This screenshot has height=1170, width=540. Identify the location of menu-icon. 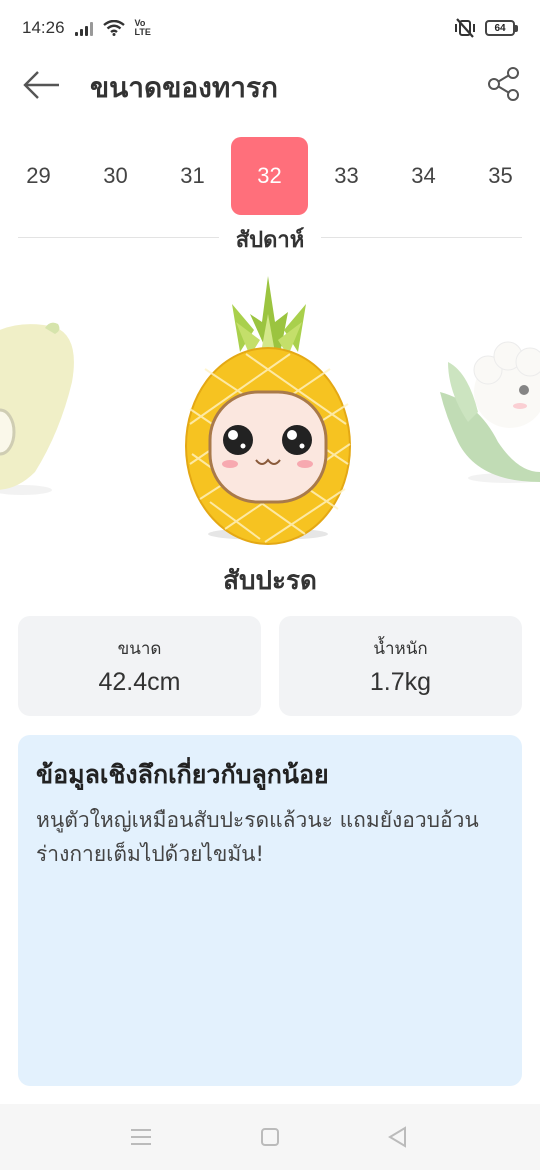
(141, 1137).